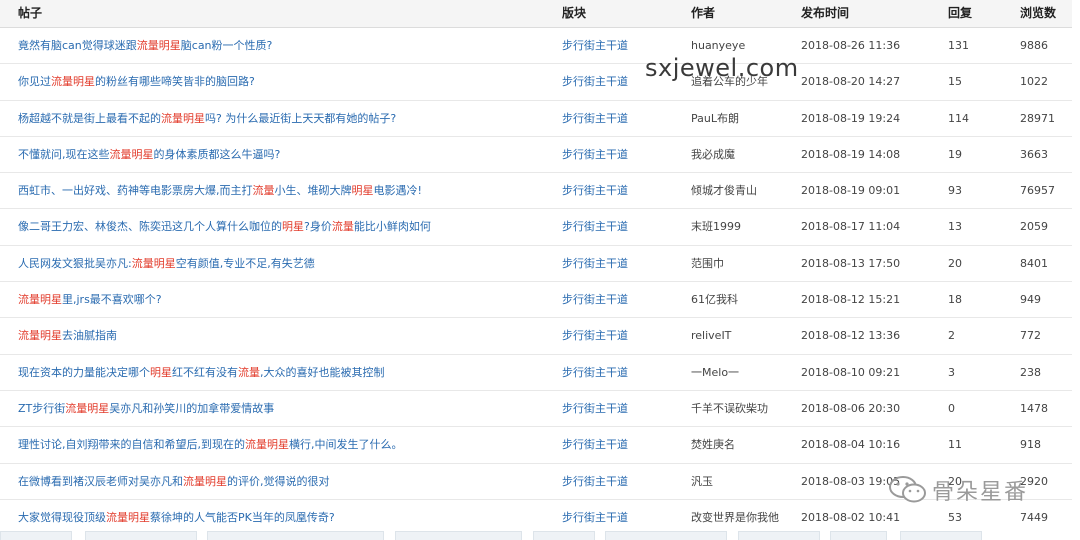 The width and height of the screenshot is (1080, 540). What do you see at coordinates (1034, 154) in the screenshot?
I see `view-count: 3663` at bounding box center [1034, 154].